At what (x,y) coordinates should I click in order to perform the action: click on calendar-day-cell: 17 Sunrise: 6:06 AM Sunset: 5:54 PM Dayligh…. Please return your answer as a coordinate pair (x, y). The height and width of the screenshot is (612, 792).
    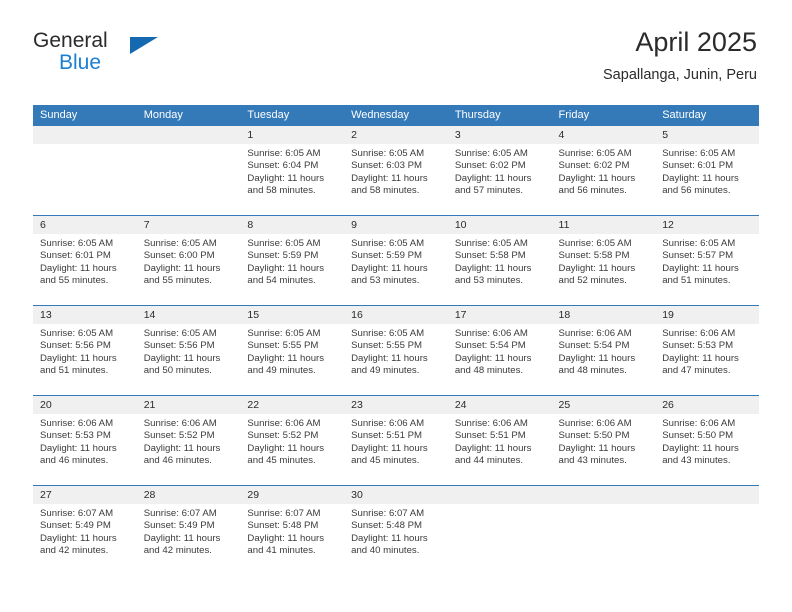
    Looking at the image, I should click on (499, 350).